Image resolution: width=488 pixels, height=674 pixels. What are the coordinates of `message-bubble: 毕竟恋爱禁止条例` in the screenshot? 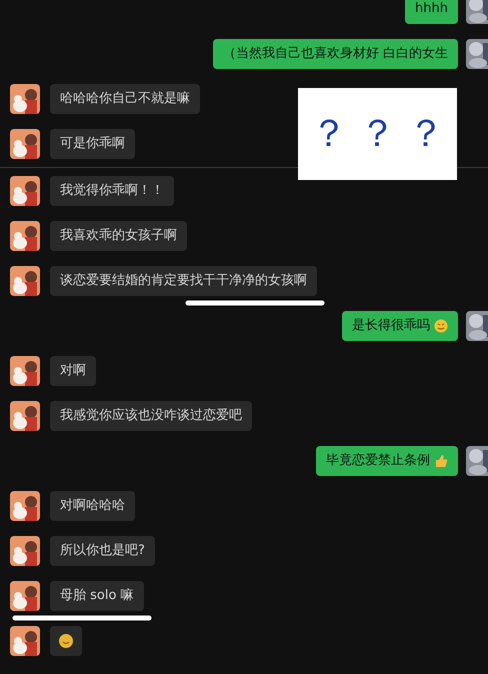 It's located at (387, 461).